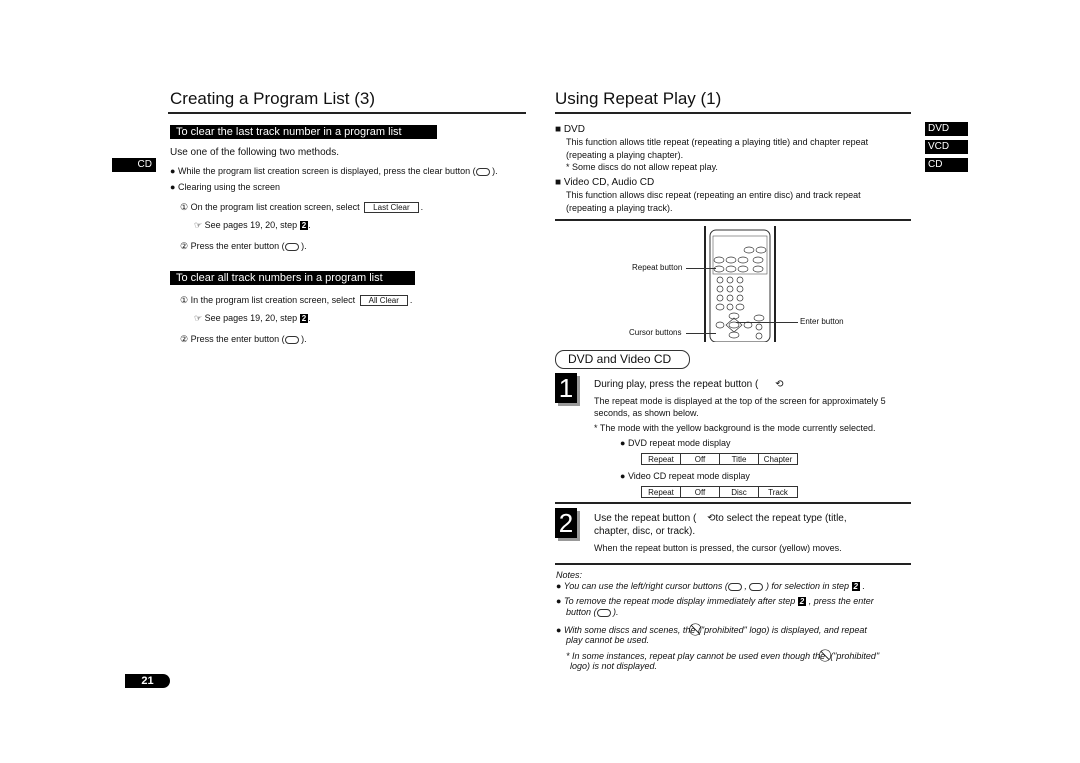 The height and width of the screenshot is (763, 1080). What do you see at coordinates (482, 171) in the screenshot?
I see `clear-button-icon` at bounding box center [482, 171].